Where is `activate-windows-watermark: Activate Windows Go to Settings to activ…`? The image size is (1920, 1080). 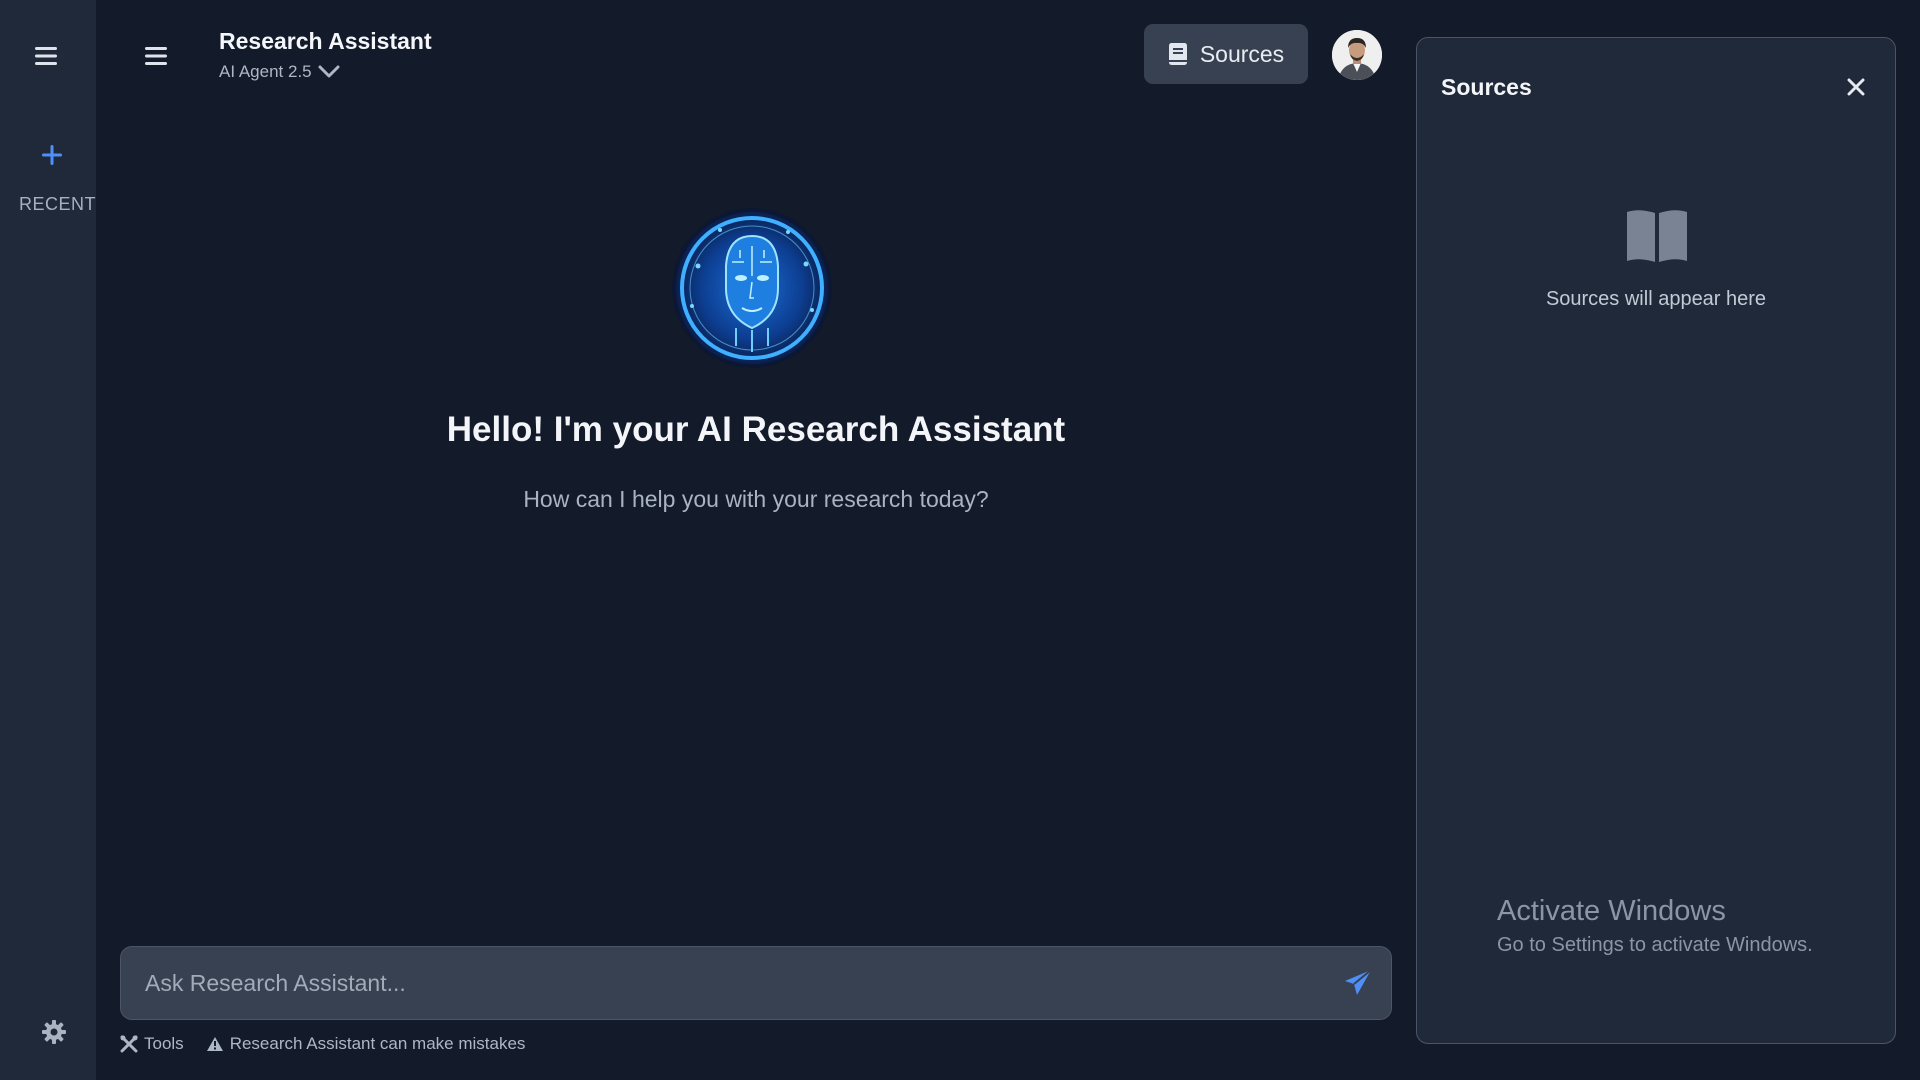
activate-windows-watermark: Activate Windows Go to Settings to activ… is located at coordinates (1655, 926).